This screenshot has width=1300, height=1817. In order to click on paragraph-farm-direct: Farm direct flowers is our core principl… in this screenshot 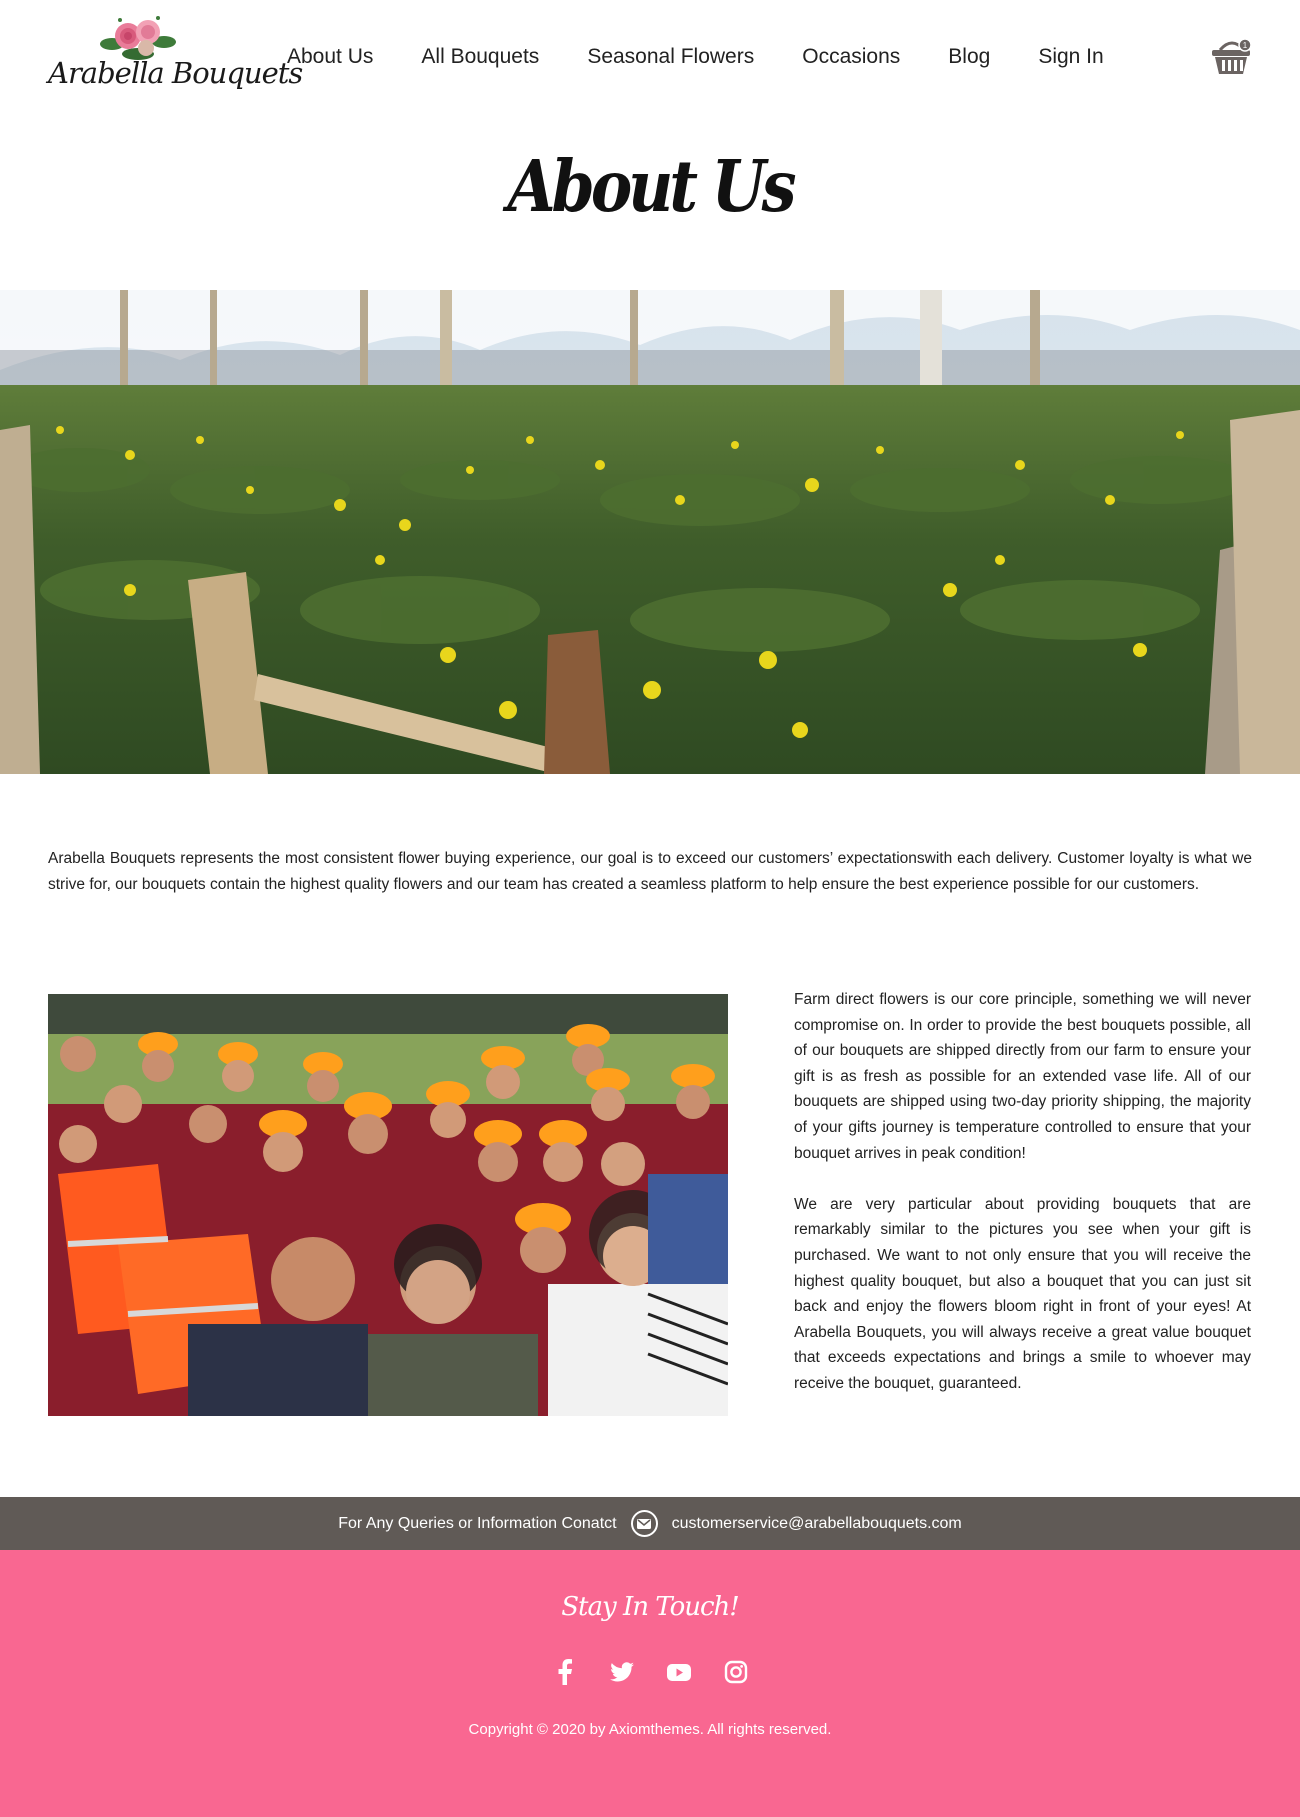, I will do `click(1022, 1076)`.